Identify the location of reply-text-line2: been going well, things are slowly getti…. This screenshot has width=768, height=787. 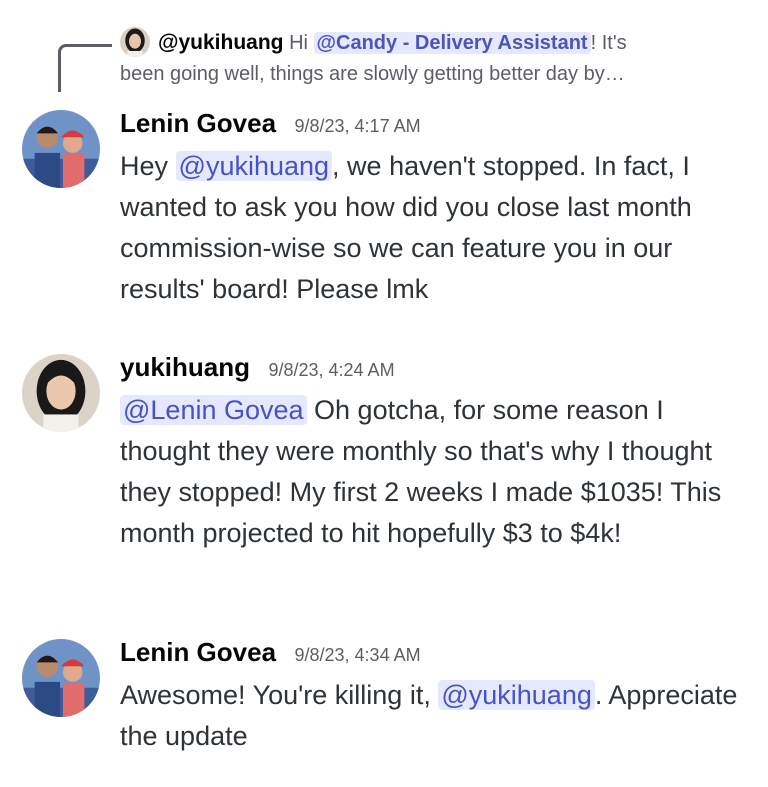
(372, 73).